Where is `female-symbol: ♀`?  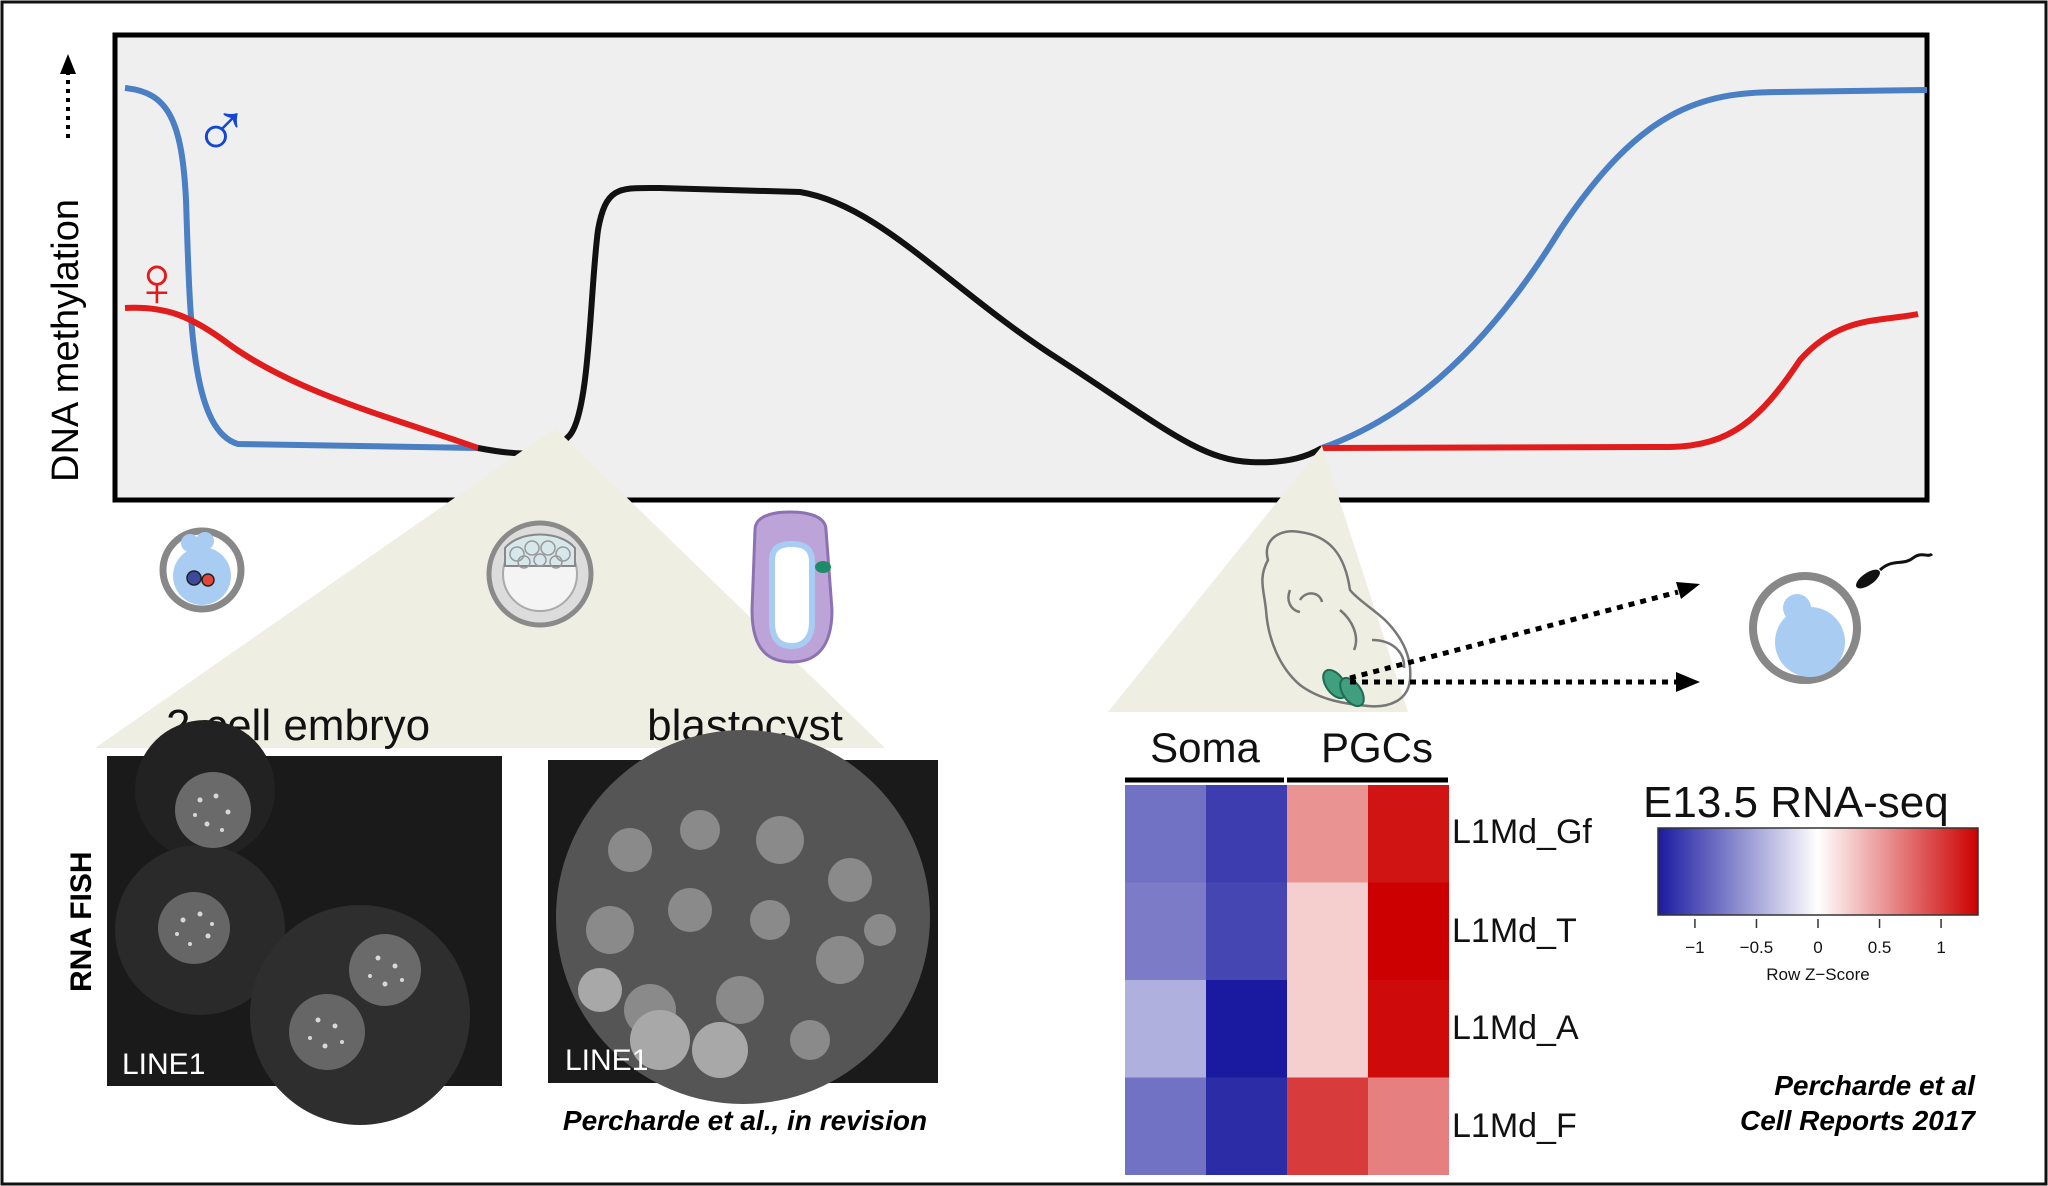 female-symbol: ♀ is located at coordinates (157, 282).